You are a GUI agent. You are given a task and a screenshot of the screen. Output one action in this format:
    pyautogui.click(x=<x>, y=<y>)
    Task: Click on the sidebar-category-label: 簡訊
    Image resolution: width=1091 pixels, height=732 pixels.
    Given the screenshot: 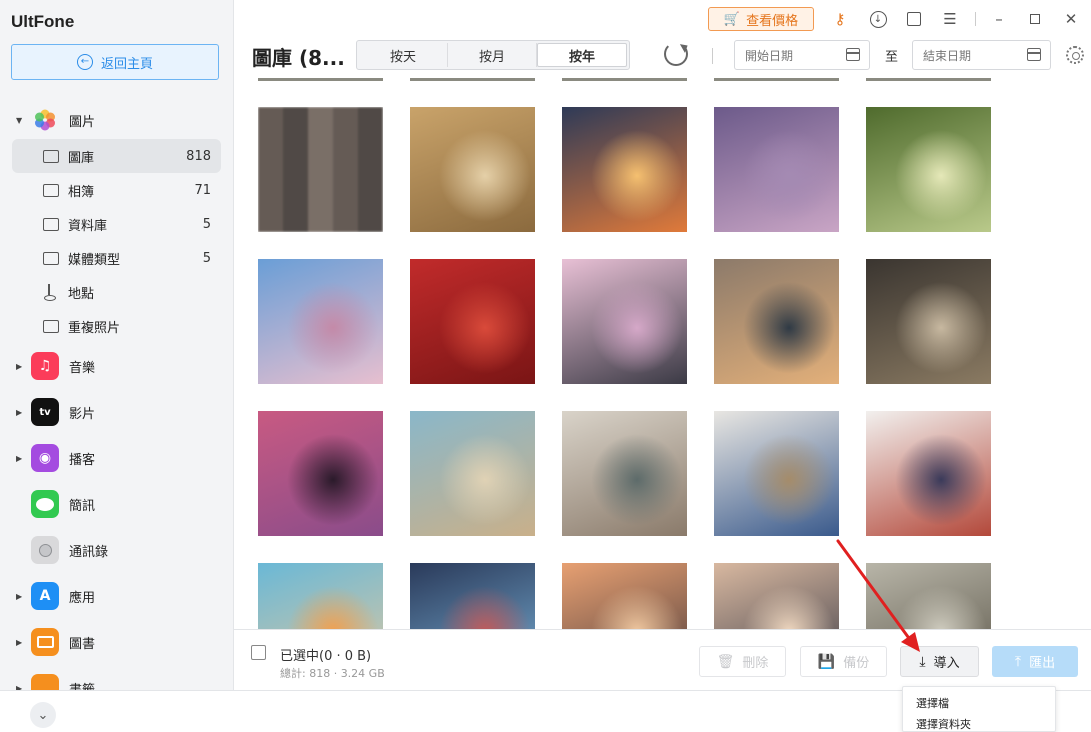 What is the action you would take?
    pyautogui.click(x=82, y=506)
    